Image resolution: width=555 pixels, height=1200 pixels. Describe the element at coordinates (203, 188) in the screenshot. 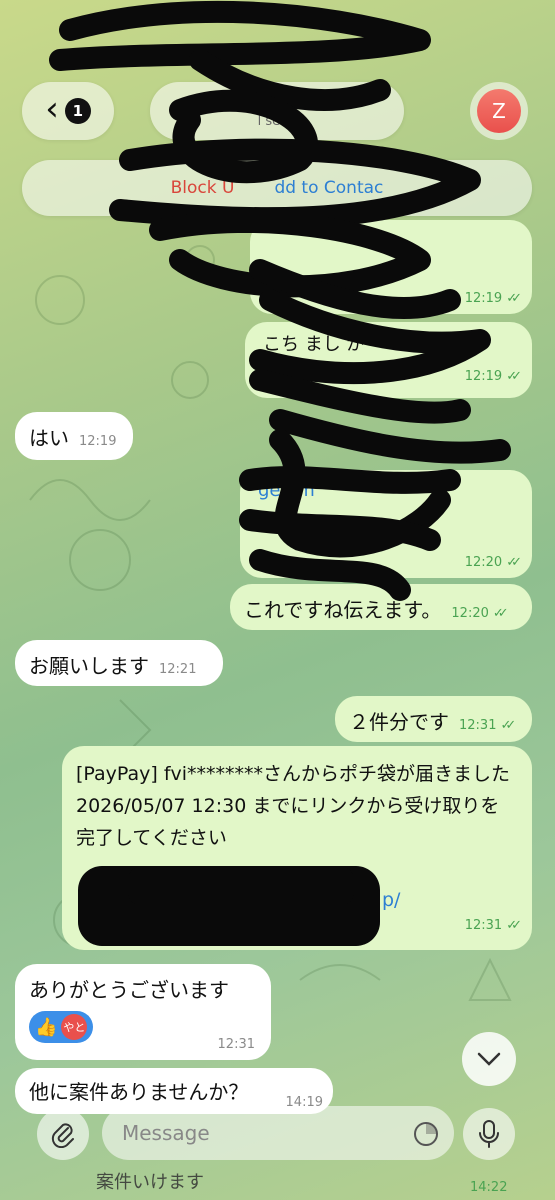

I see `block-user-button: Block U` at that location.